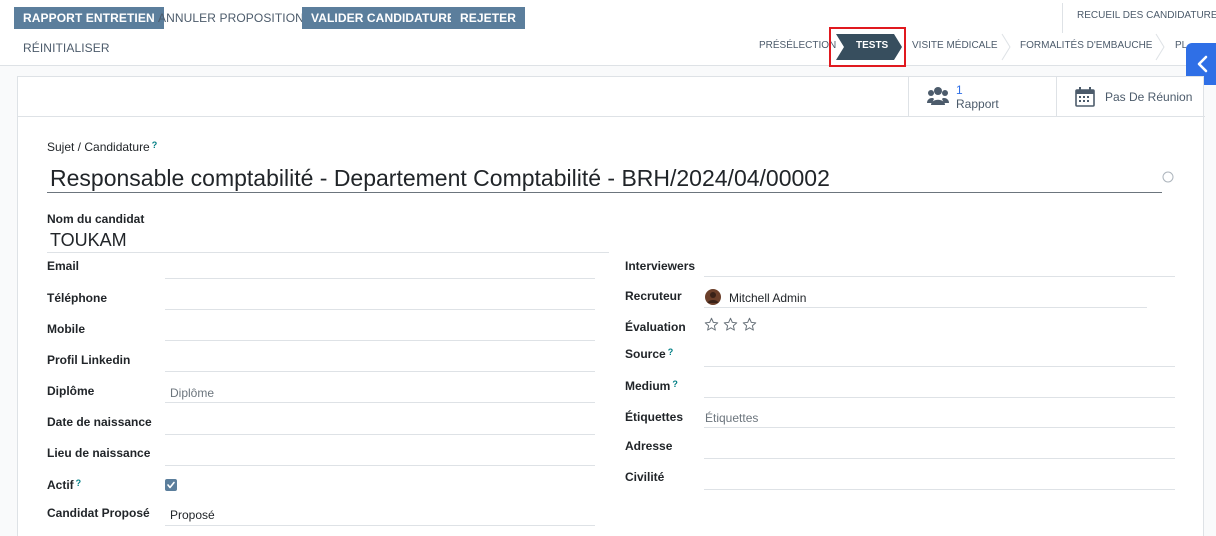 The width and height of the screenshot is (1216, 536). Describe the element at coordinates (939, 397) in the screenshot. I see `medium-input` at that location.